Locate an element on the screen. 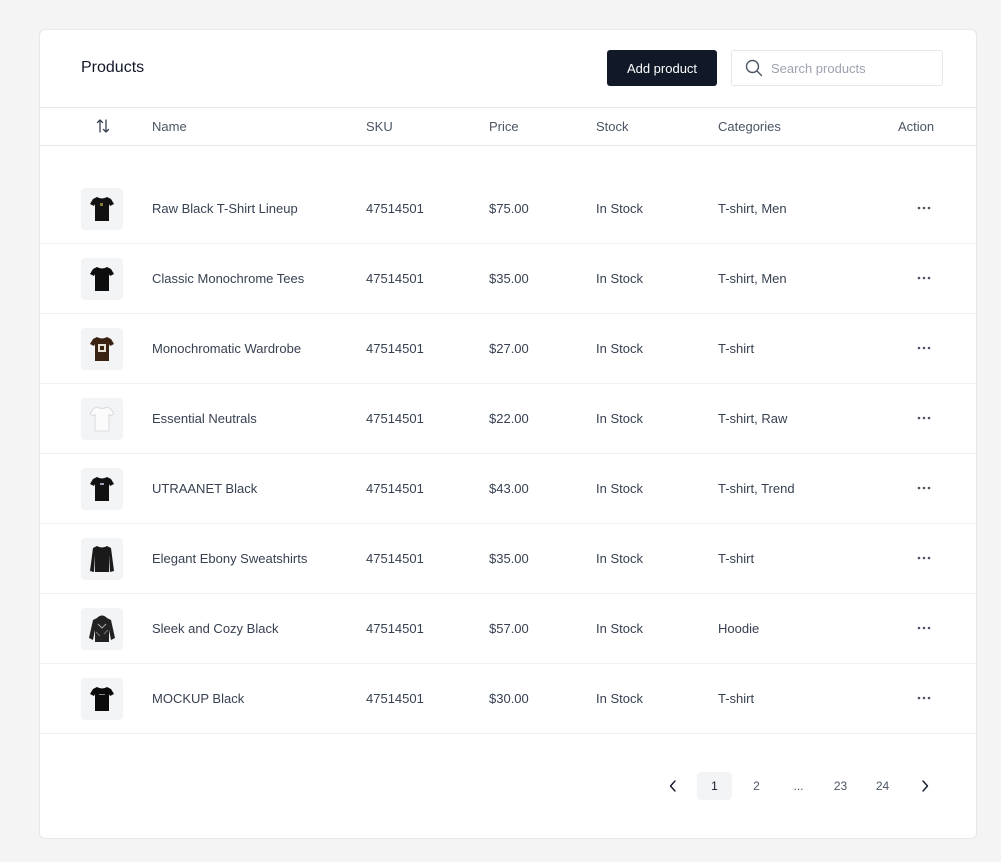 The image size is (1001, 862). black-hoodie-icon is located at coordinates (102, 628).